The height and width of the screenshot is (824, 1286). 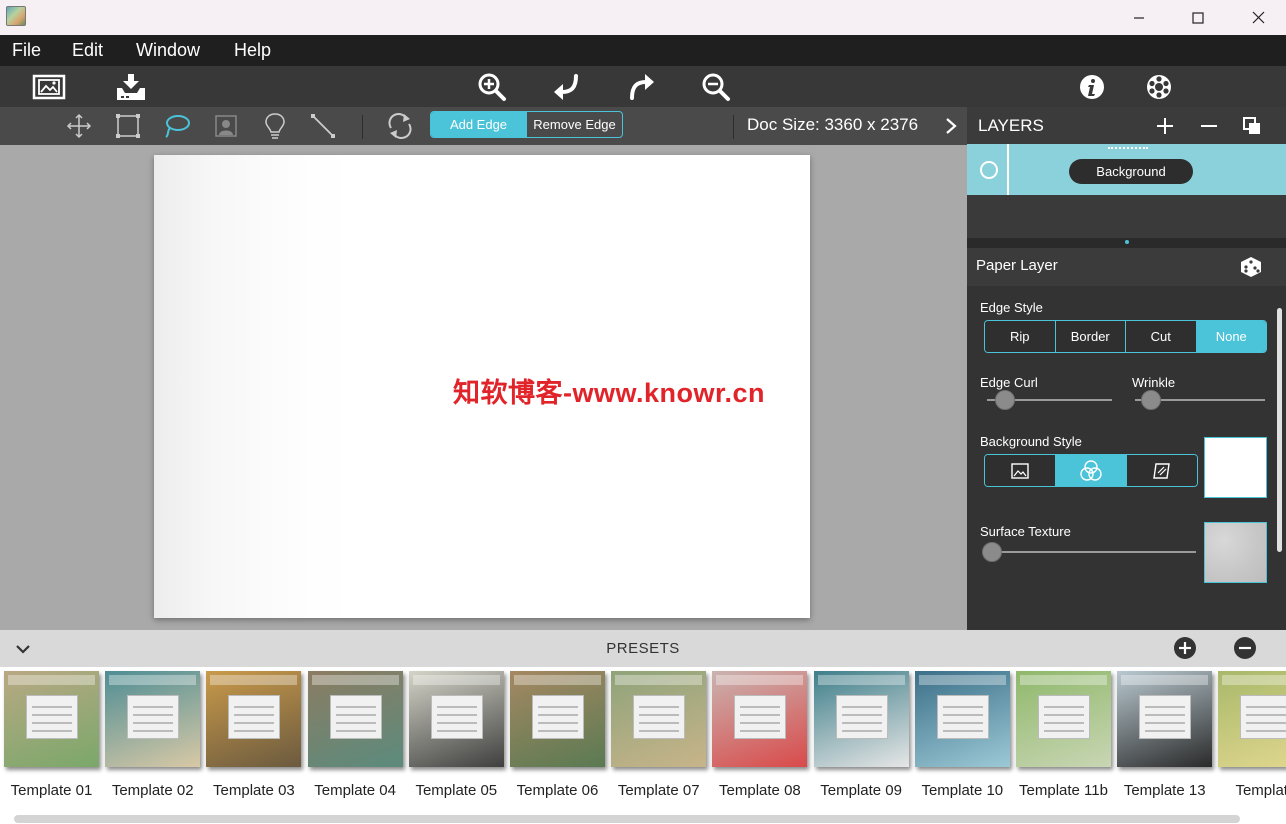 What do you see at coordinates (1235, 467) in the screenshot?
I see `background-color-swatch` at bounding box center [1235, 467].